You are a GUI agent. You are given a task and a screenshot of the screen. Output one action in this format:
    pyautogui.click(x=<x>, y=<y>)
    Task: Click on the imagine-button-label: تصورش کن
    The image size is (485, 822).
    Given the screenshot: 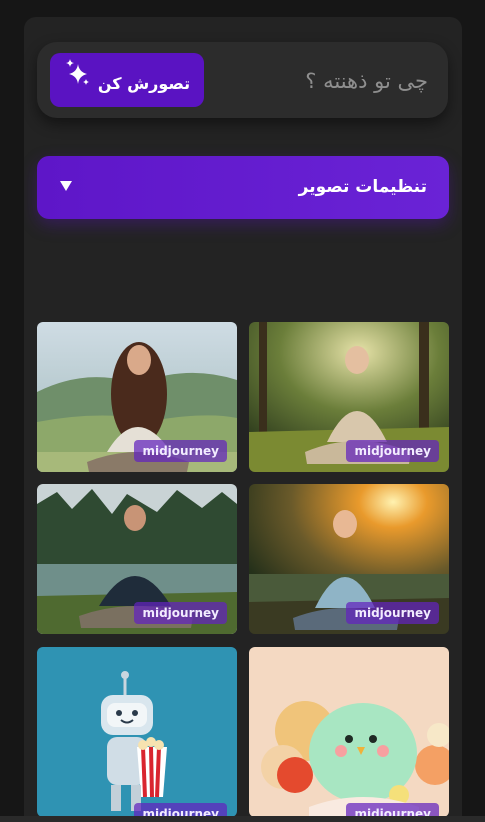 What is the action you would take?
    pyautogui.click(x=144, y=83)
    